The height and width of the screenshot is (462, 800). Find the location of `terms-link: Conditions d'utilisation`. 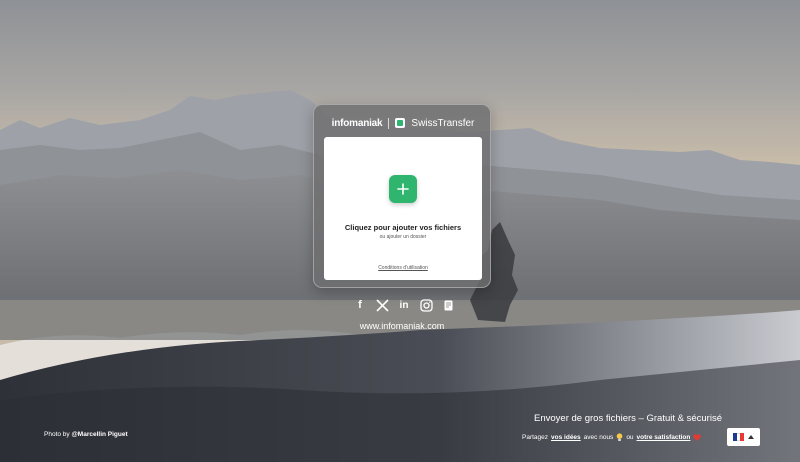

terms-link: Conditions d'utilisation is located at coordinates (403, 268).